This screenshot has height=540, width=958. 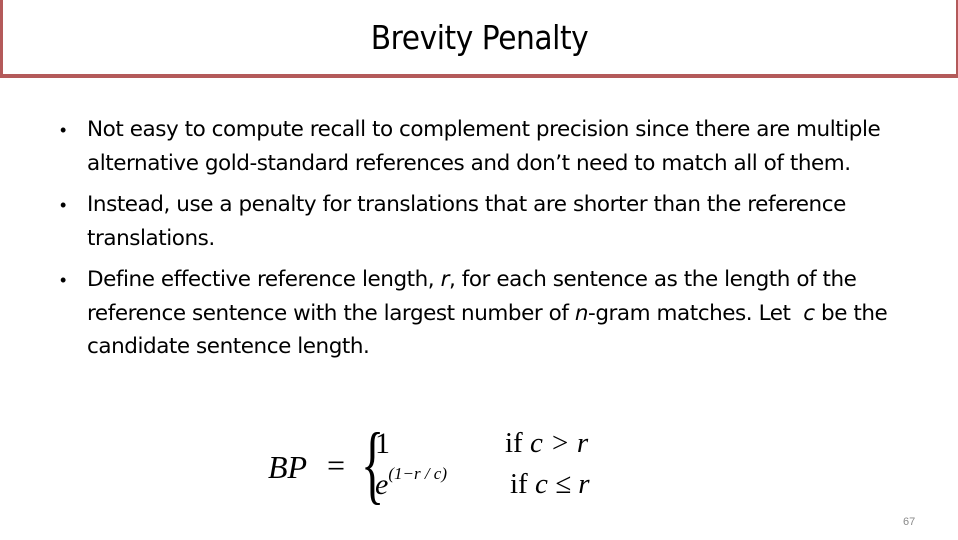 I want to click on bullet-text-segment: Define effective reference length,, so click(x=264, y=279).